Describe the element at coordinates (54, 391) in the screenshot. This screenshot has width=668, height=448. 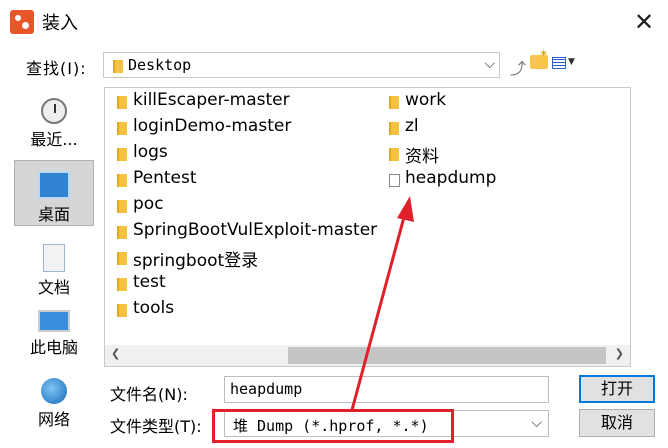
I see `network-icon` at that location.